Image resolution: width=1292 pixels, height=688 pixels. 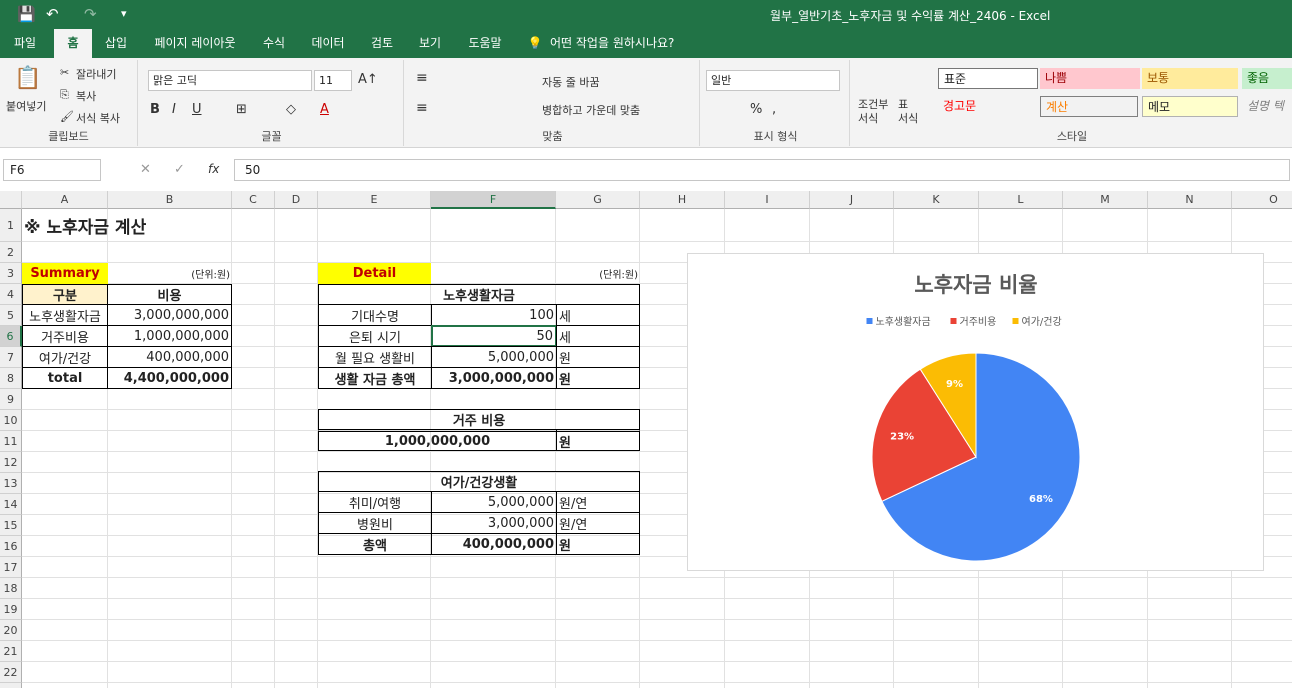 I want to click on row-header: 15, so click(x=11, y=525).